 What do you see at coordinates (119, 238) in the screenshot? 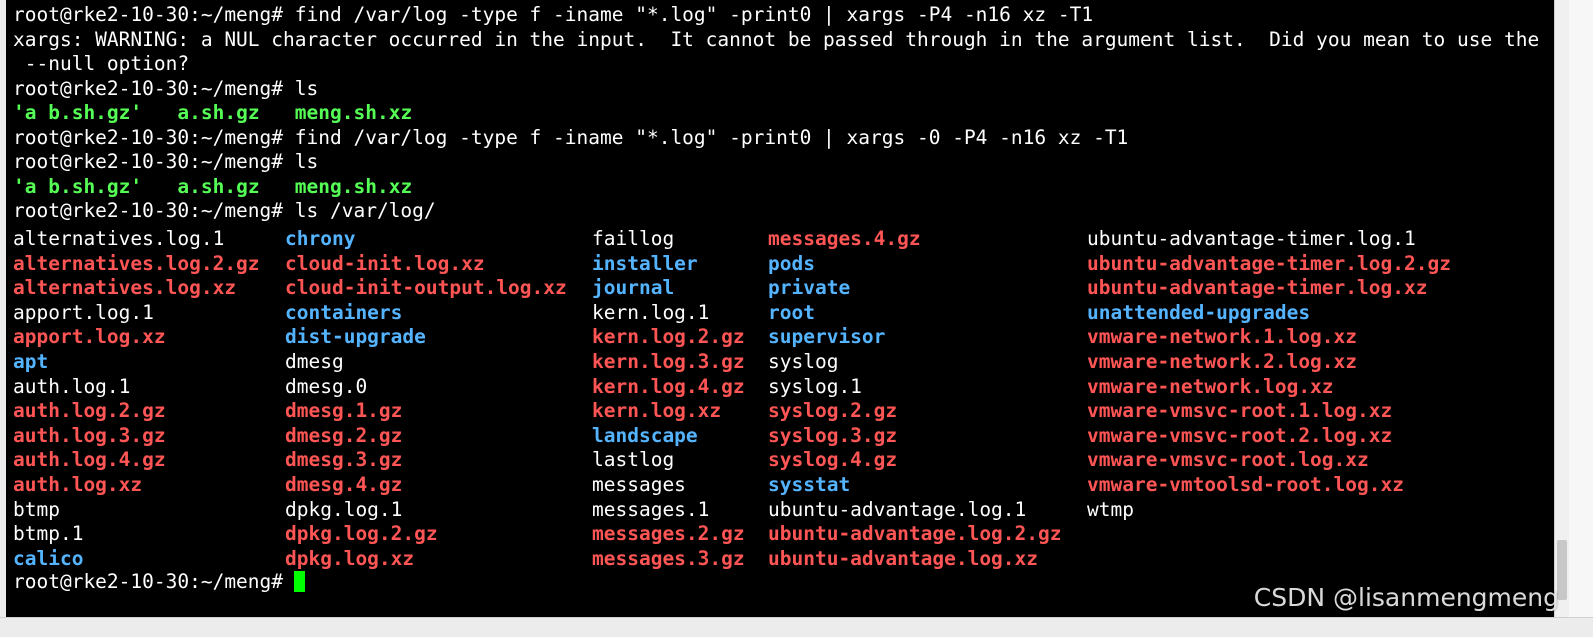
I see `file-entry: alternatives.log.1` at bounding box center [119, 238].